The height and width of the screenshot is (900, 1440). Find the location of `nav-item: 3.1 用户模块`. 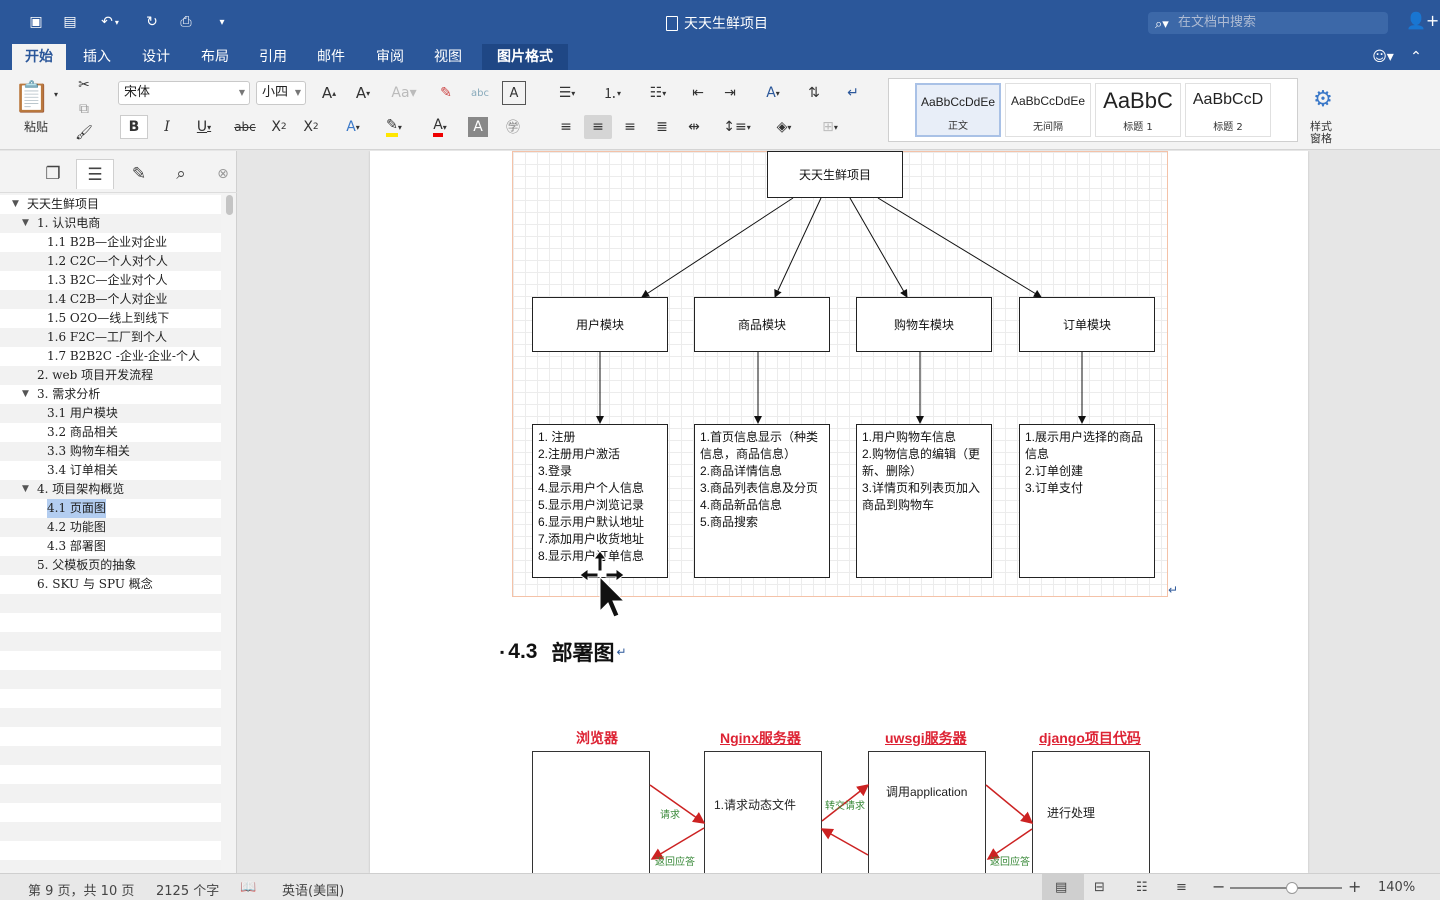

nav-item: 3.1 用户模块 is located at coordinates (110, 413).